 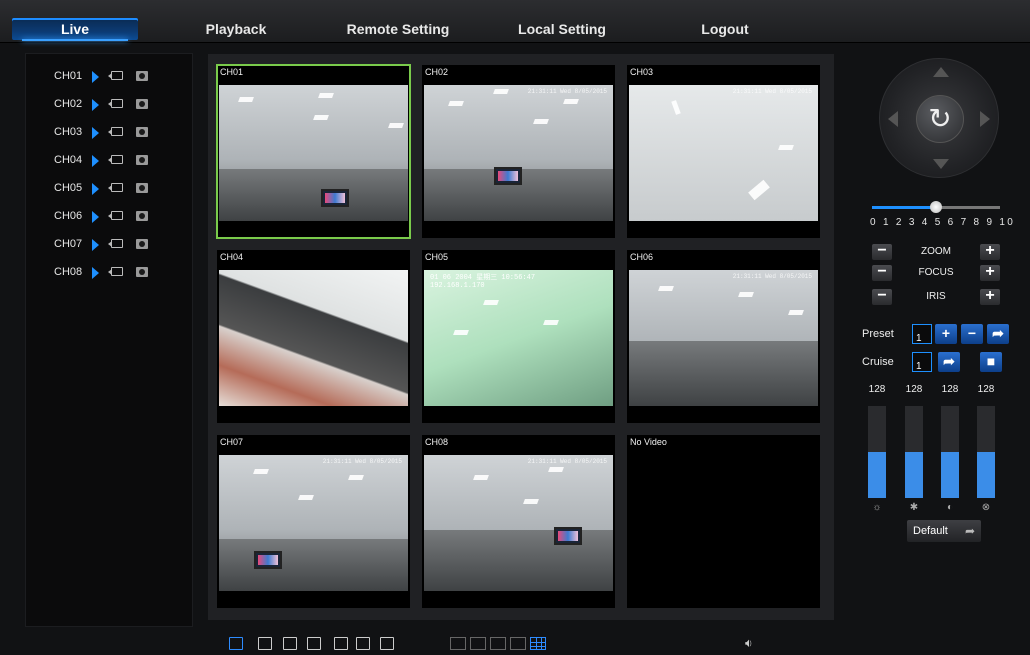 I want to click on focus-minus-button: −, so click(x=882, y=272).